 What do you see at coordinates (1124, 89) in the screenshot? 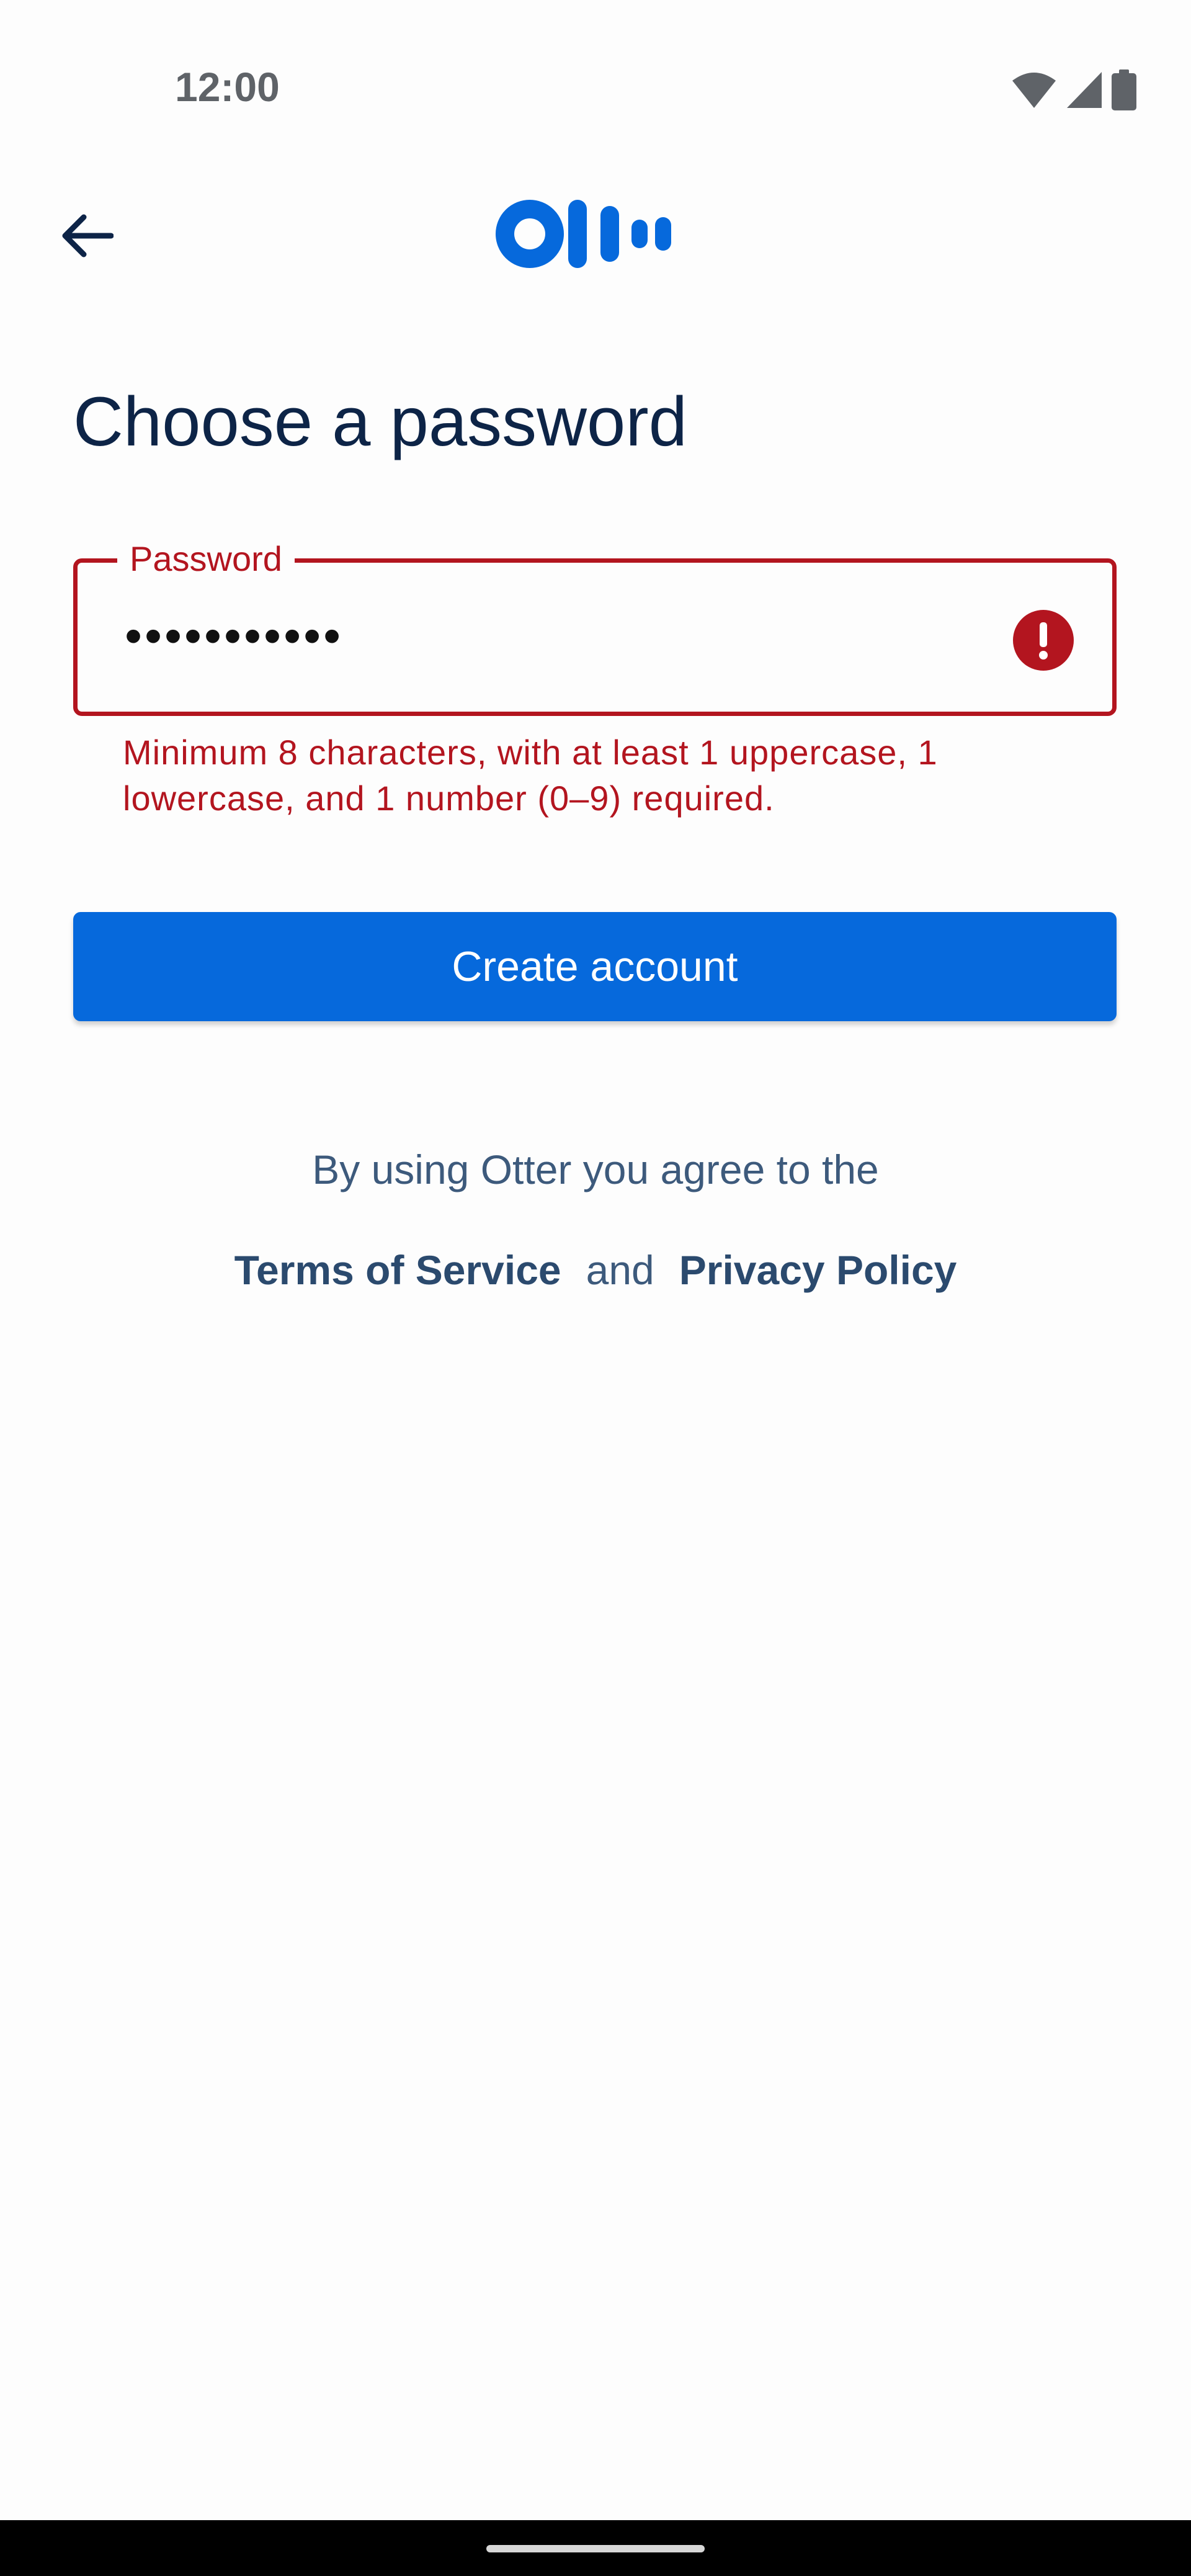
I see `battery-icon` at bounding box center [1124, 89].